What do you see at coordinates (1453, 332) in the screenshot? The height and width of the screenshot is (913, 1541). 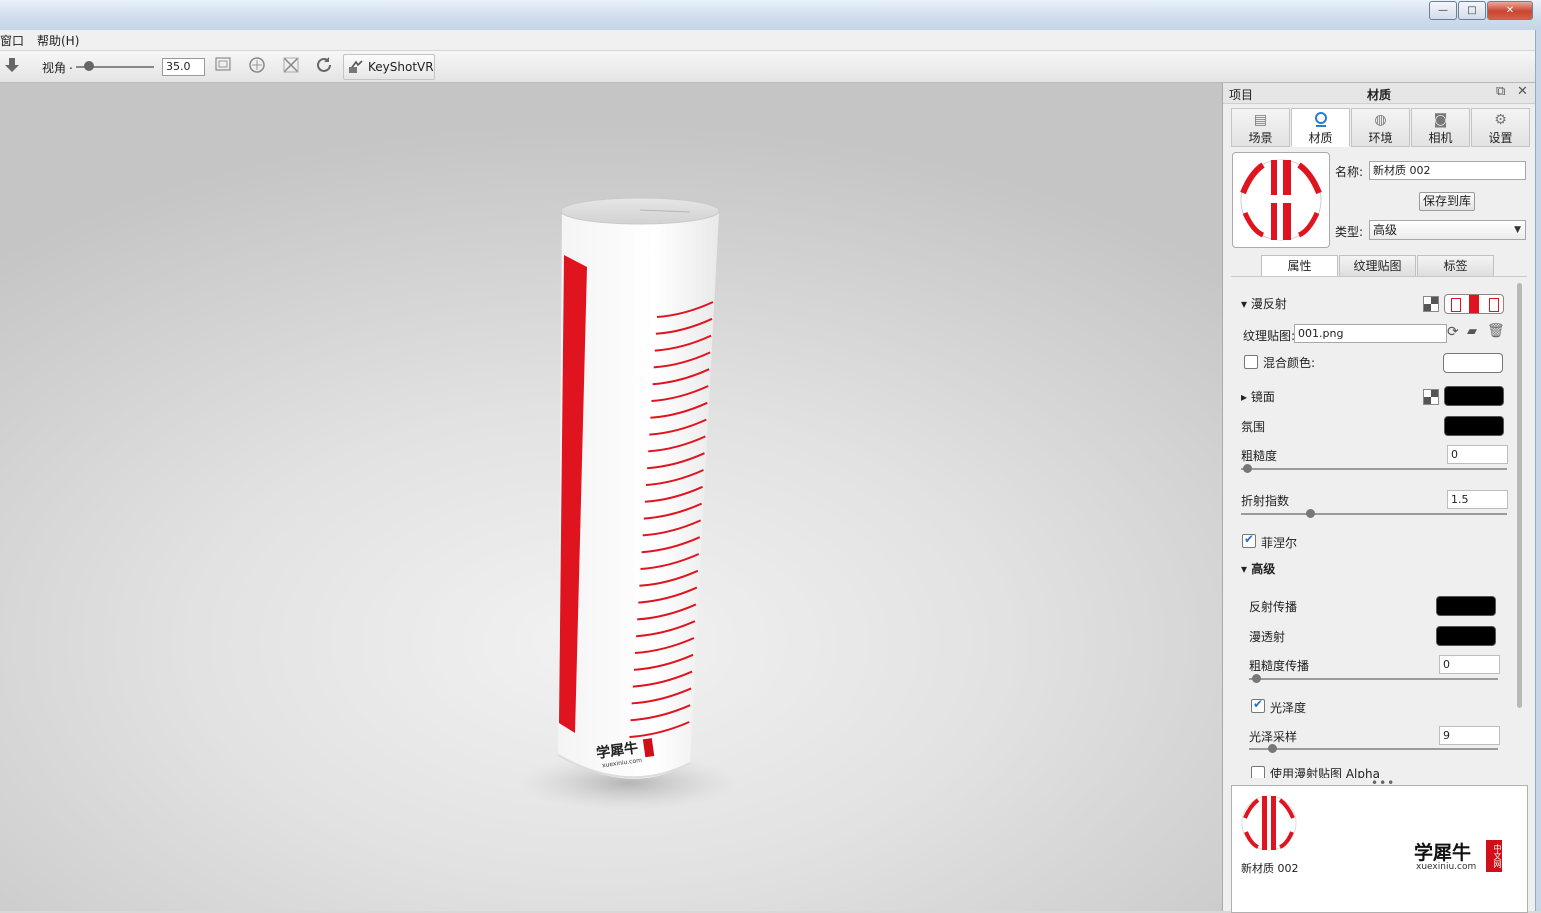 I see `reload-icon: ⟳` at bounding box center [1453, 332].